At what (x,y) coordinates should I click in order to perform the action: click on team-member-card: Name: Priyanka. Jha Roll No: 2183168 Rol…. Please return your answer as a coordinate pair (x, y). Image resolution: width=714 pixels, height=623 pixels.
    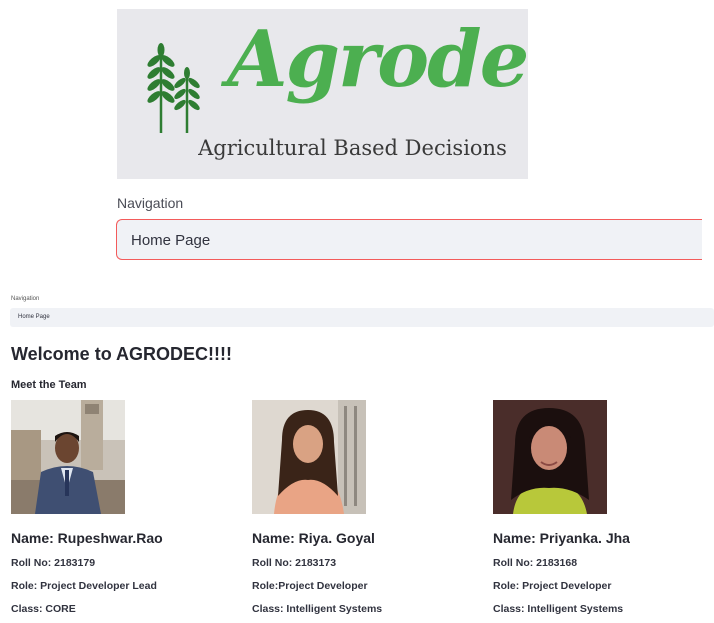
    Looking at the image, I should click on (603, 507).